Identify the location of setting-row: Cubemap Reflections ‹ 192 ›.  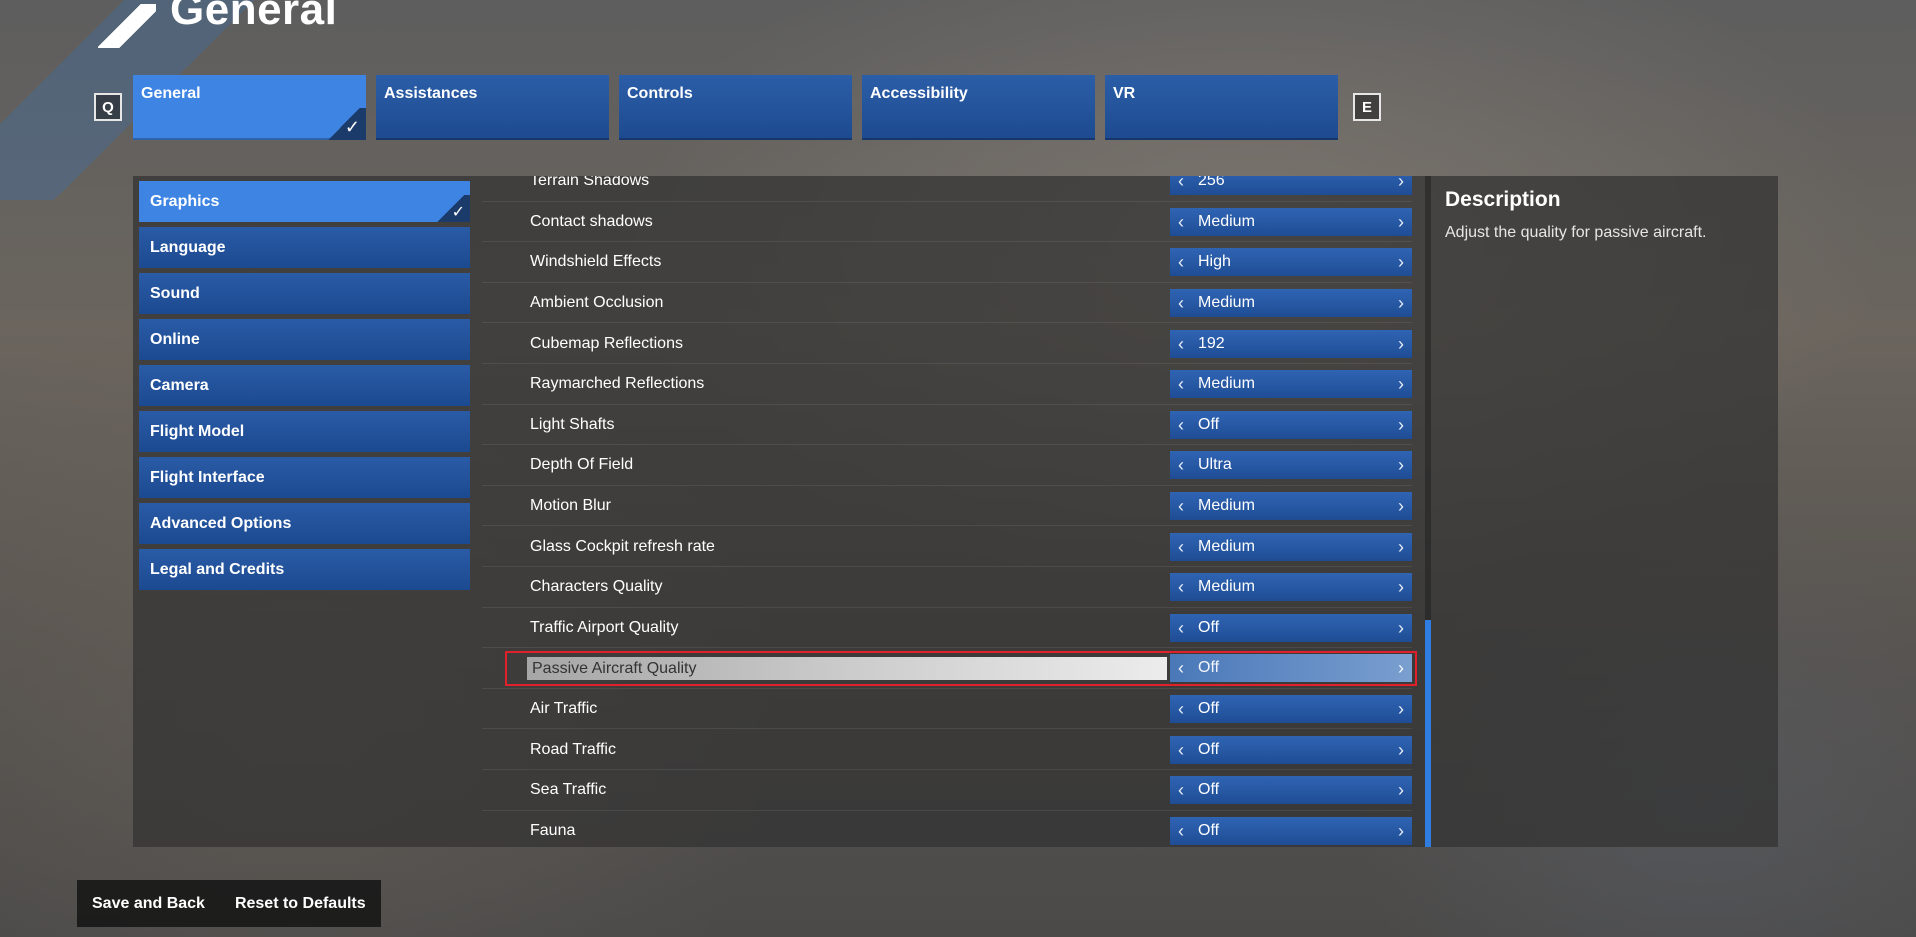
(951, 343).